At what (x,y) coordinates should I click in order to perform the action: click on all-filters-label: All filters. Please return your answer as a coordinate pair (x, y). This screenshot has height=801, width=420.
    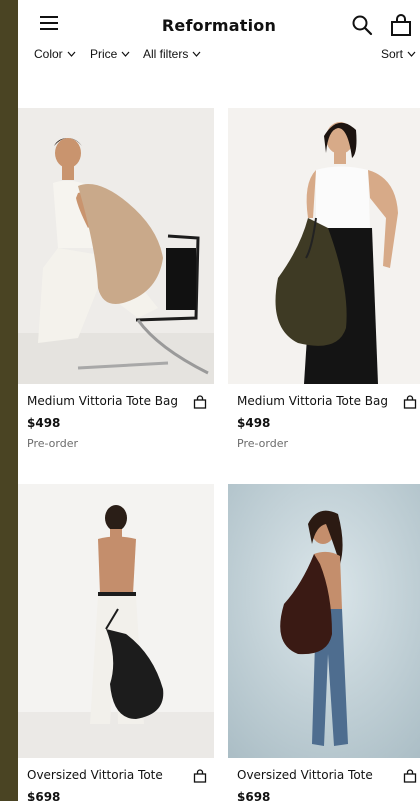
    Looking at the image, I should click on (166, 54).